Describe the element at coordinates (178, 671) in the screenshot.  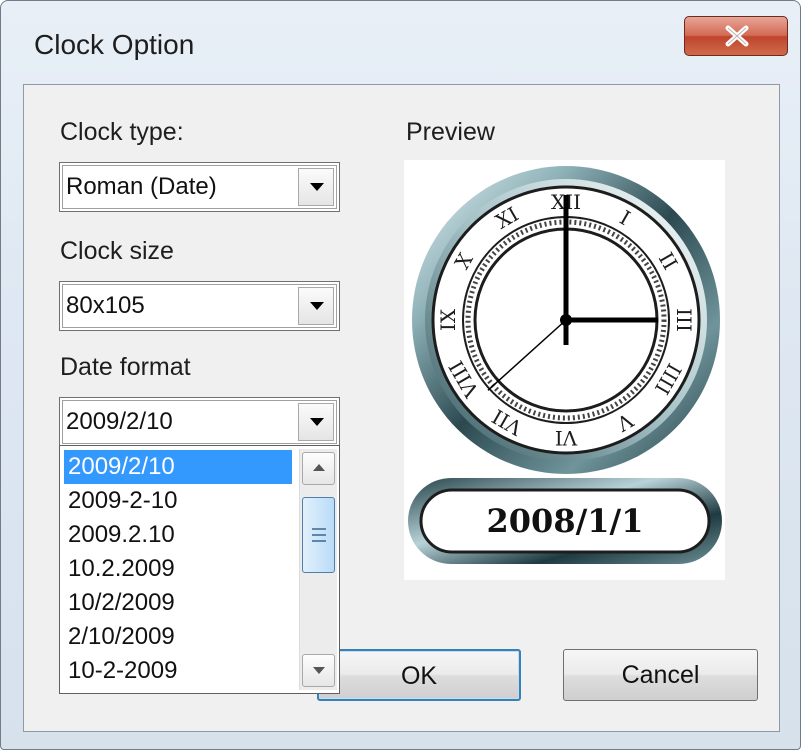
I see `list-item: 10-2-2009` at that location.